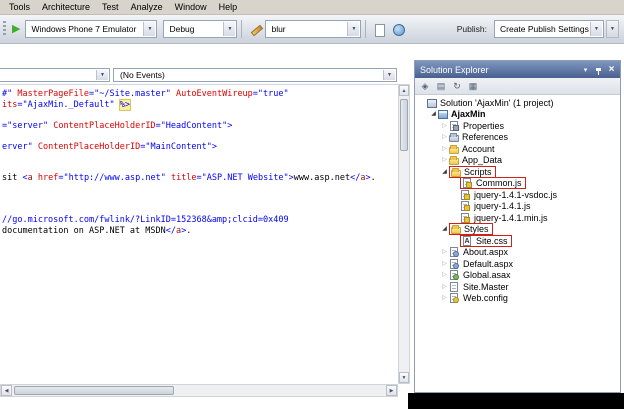 This screenshot has width=624, height=409. Describe the element at coordinates (255, 29) in the screenshot. I see `edit-tool-icon` at that location.